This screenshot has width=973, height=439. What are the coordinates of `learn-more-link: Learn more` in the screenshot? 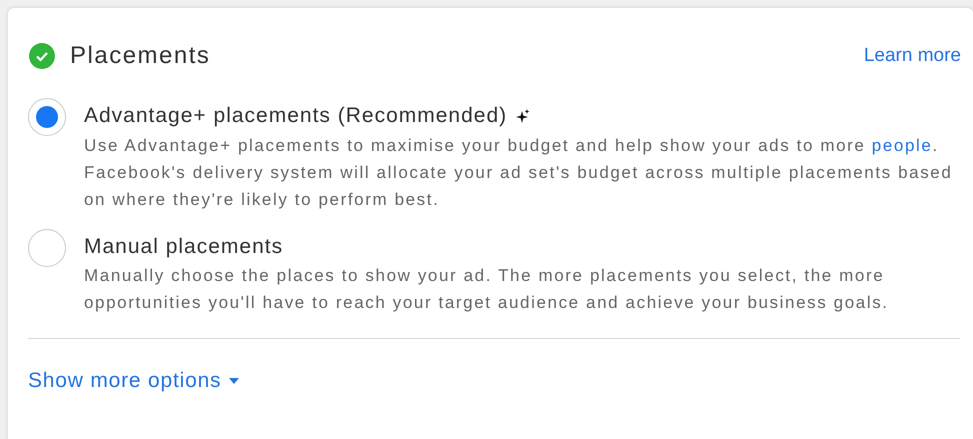 It's located at (912, 56).